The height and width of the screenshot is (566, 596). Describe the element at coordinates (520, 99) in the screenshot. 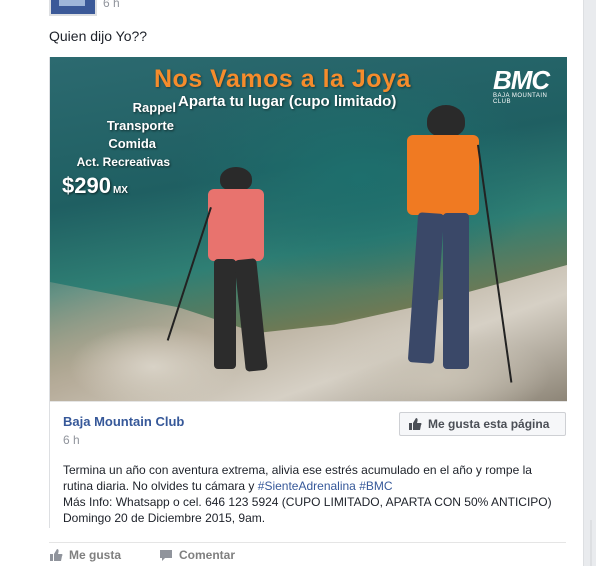

I see `logo-subtitle: BAJA MOUNTAIN CLUB` at that location.